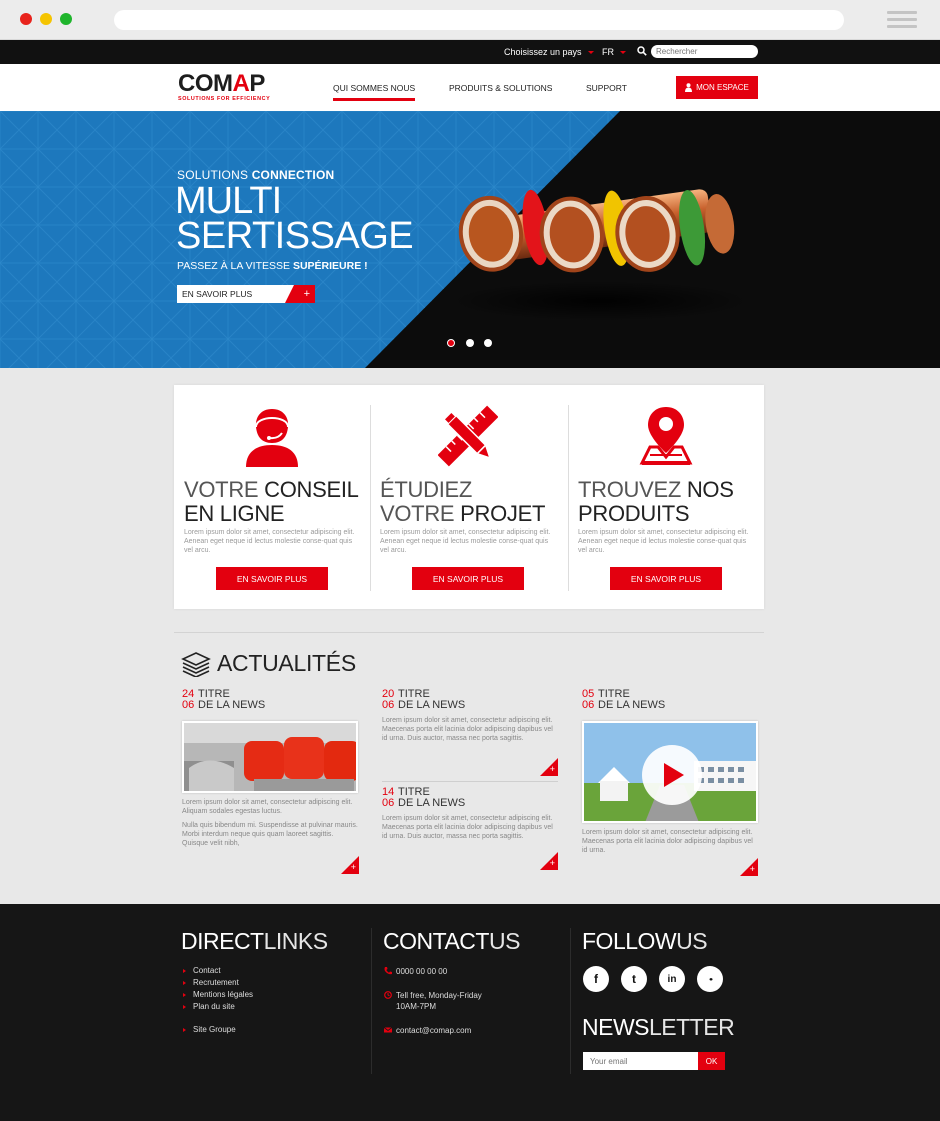 The width and height of the screenshot is (940, 1121). What do you see at coordinates (433, 1001) in the screenshot?
I see `contact-hours: Tell free, Monday-Friday 10AM-7PM` at bounding box center [433, 1001].